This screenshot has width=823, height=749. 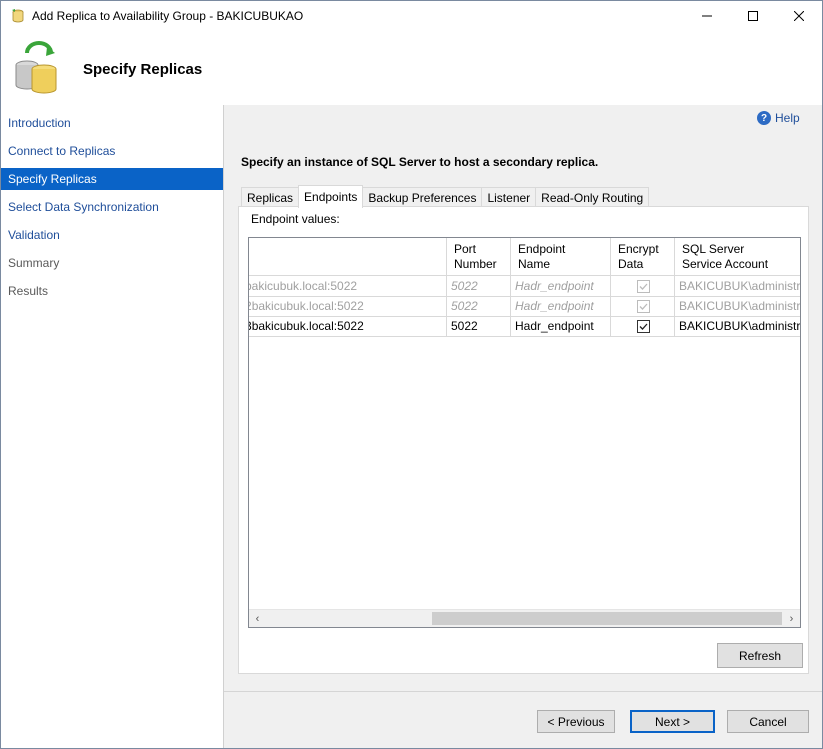 I want to click on column-header-encrypt: Encrypt Data, so click(x=642, y=256).